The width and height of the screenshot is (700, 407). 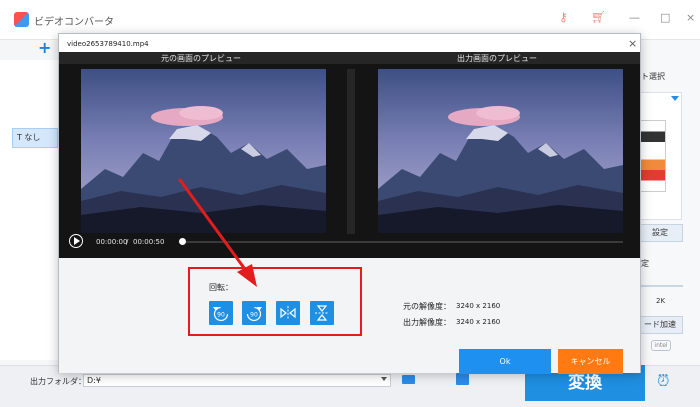 What do you see at coordinates (661, 345) in the screenshot?
I see `intel-badge: intel` at bounding box center [661, 345].